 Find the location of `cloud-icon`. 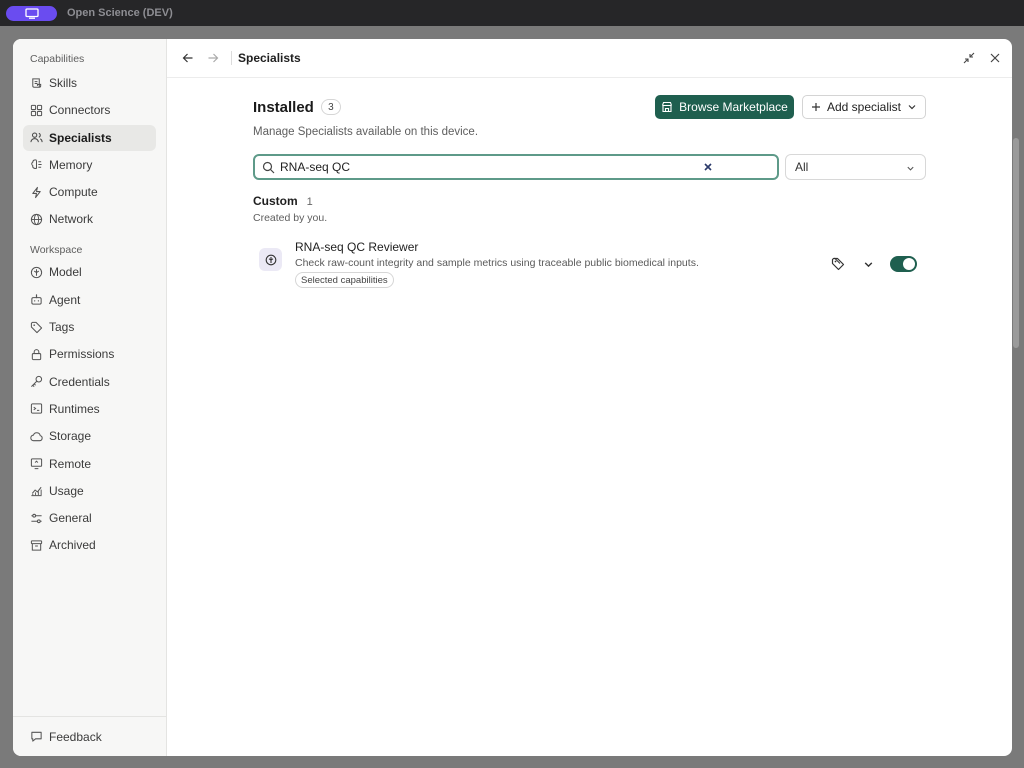

cloud-icon is located at coordinates (36, 436).